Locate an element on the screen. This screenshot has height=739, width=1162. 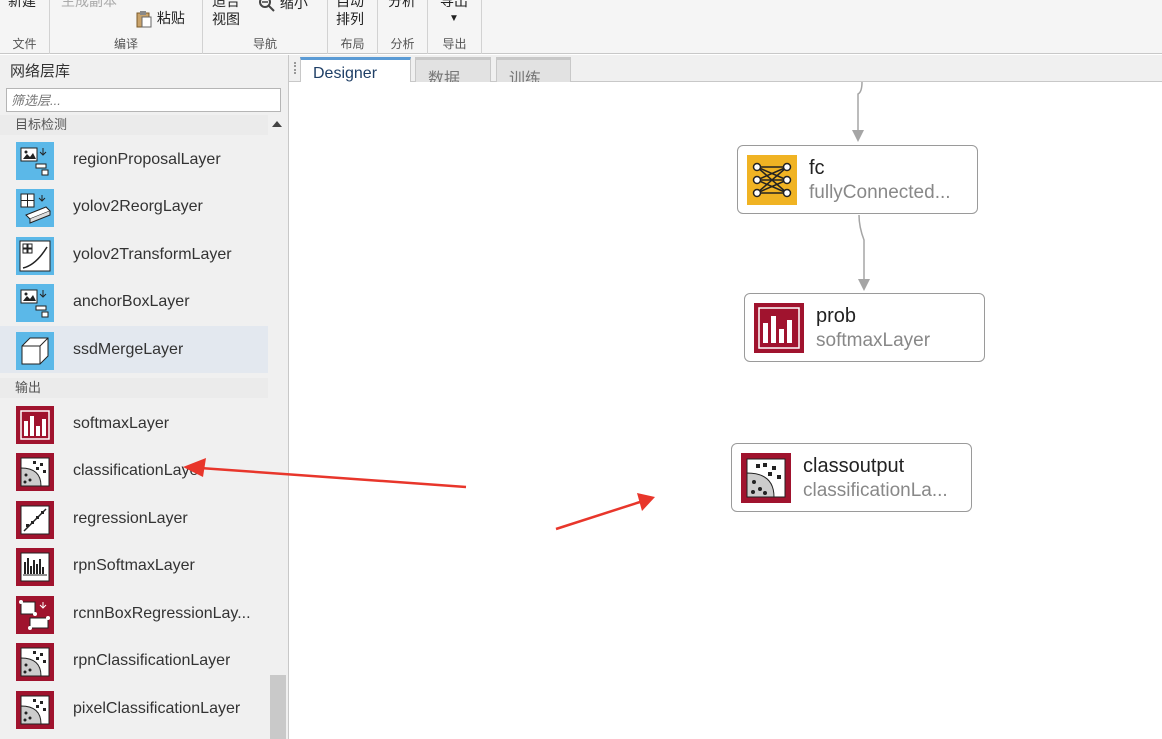
paste-button: 粘贴 is located at coordinates (160, 18).